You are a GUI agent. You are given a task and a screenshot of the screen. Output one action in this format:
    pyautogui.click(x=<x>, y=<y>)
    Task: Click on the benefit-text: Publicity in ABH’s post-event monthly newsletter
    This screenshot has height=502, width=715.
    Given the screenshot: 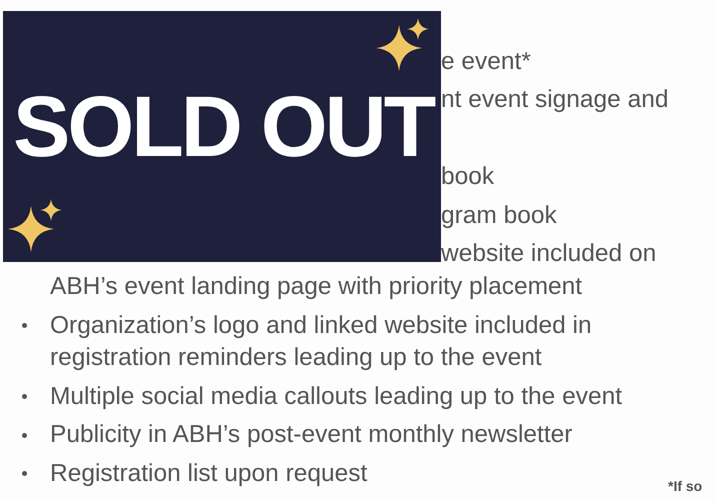 What is the action you would take?
    pyautogui.click(x=311, y=434)
    